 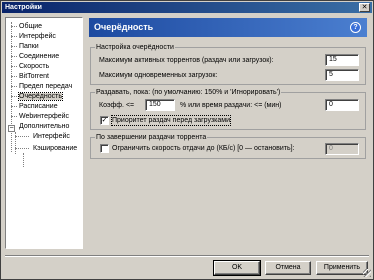 What do you see at coordinates (288, 268) in the screenshot?
I see `cancel-button: Отмена` at bounding box center [288, 268].